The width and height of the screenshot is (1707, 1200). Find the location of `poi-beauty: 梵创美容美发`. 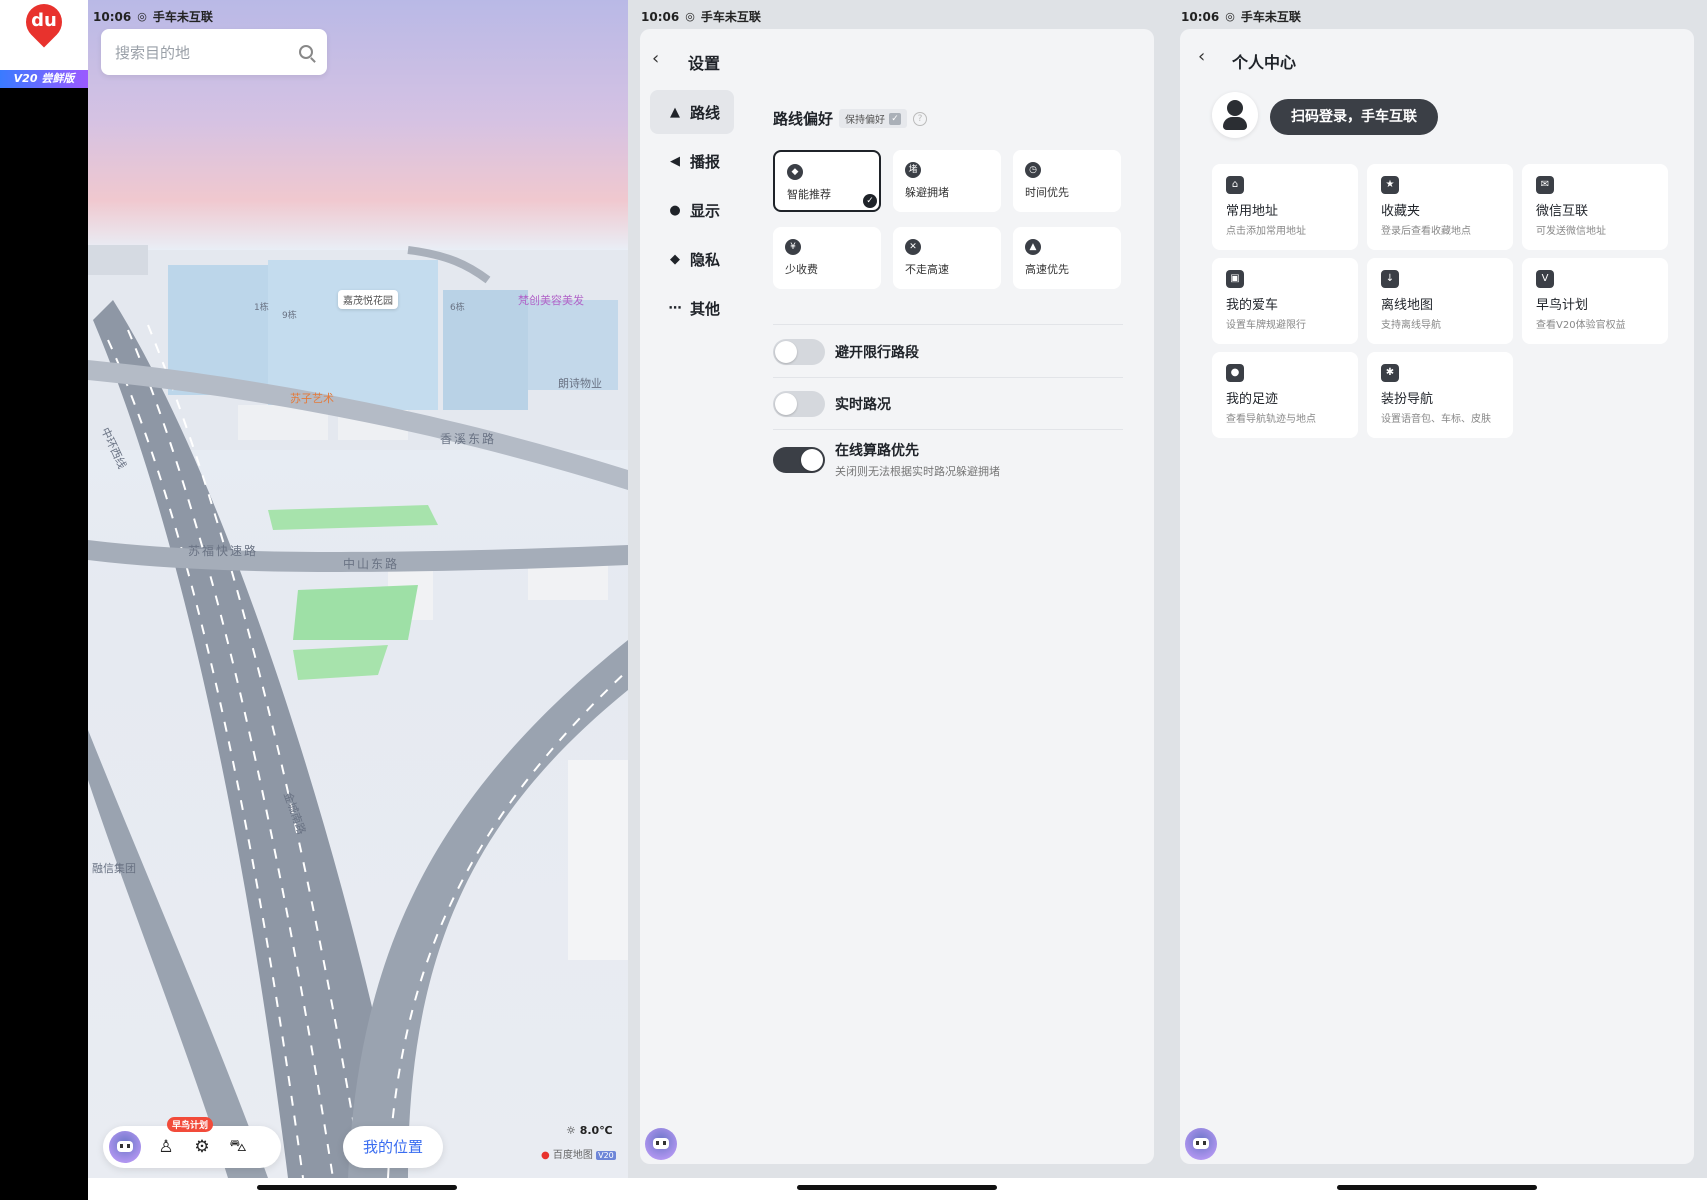

poi-beauty: 梵创美容美发 is located at coordinates (551, 300).